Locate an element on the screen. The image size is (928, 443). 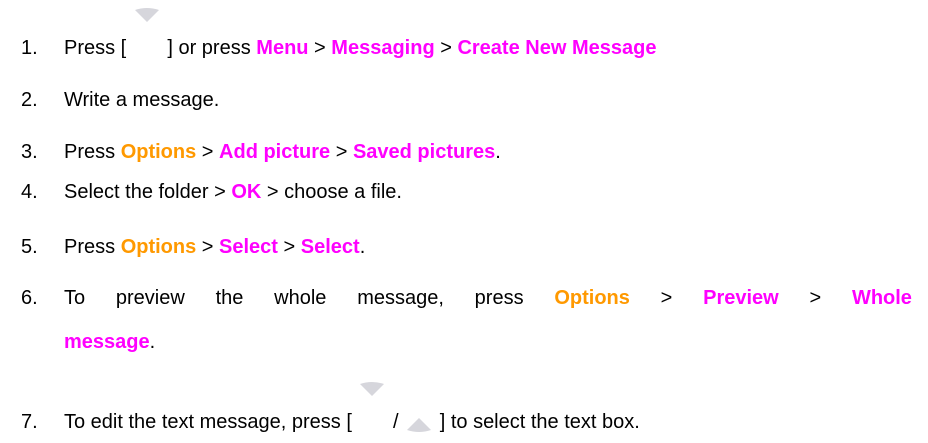
instruction-text: To edit the text message, press [ is located at coordinates (211, 422).